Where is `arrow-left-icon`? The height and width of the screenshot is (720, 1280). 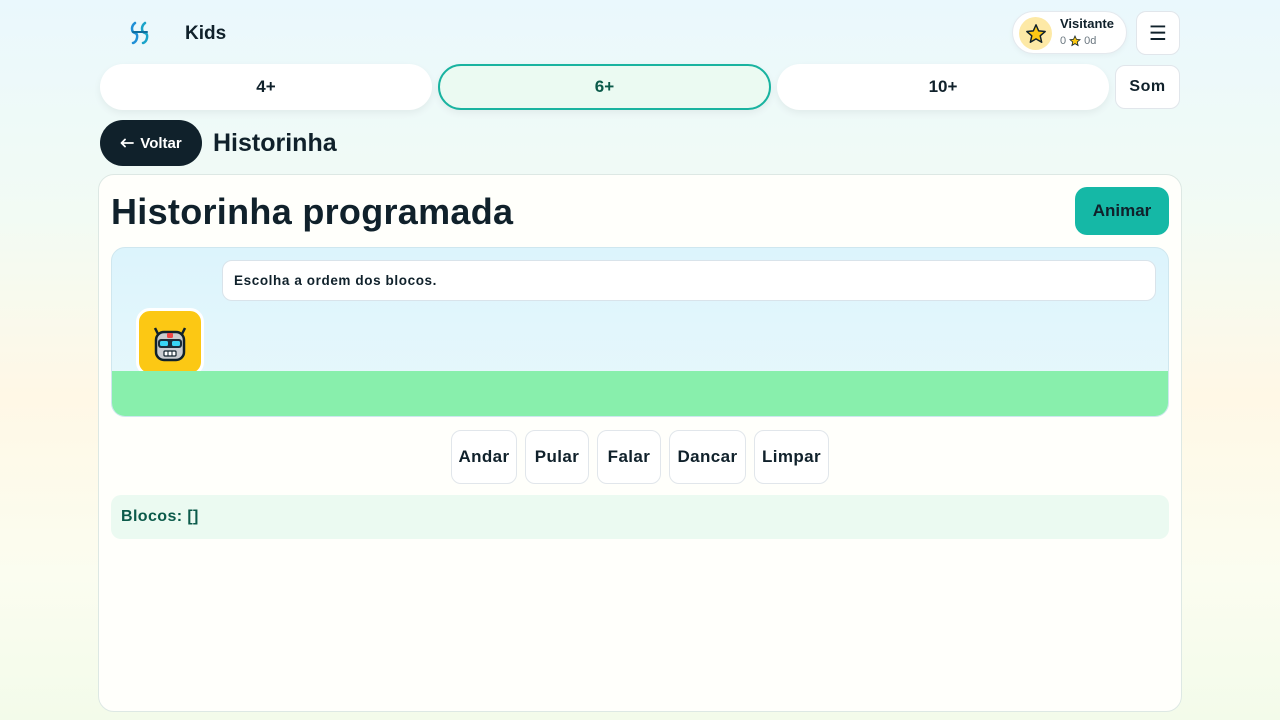
arrow-left-icon is located at coordinates (127, 143).